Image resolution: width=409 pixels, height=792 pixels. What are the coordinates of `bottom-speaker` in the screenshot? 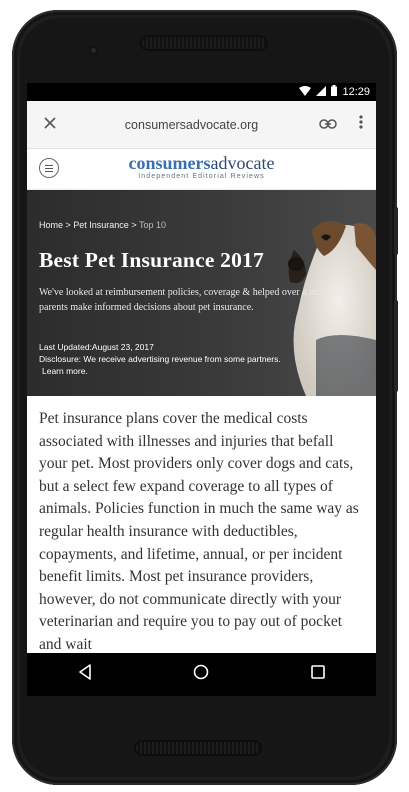 It's located at (198, 748).